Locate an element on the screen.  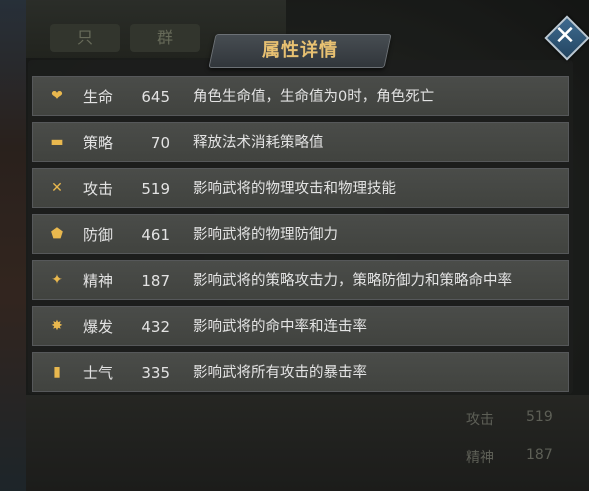
close-icon: ✕ is located at coordinates (565, 36).